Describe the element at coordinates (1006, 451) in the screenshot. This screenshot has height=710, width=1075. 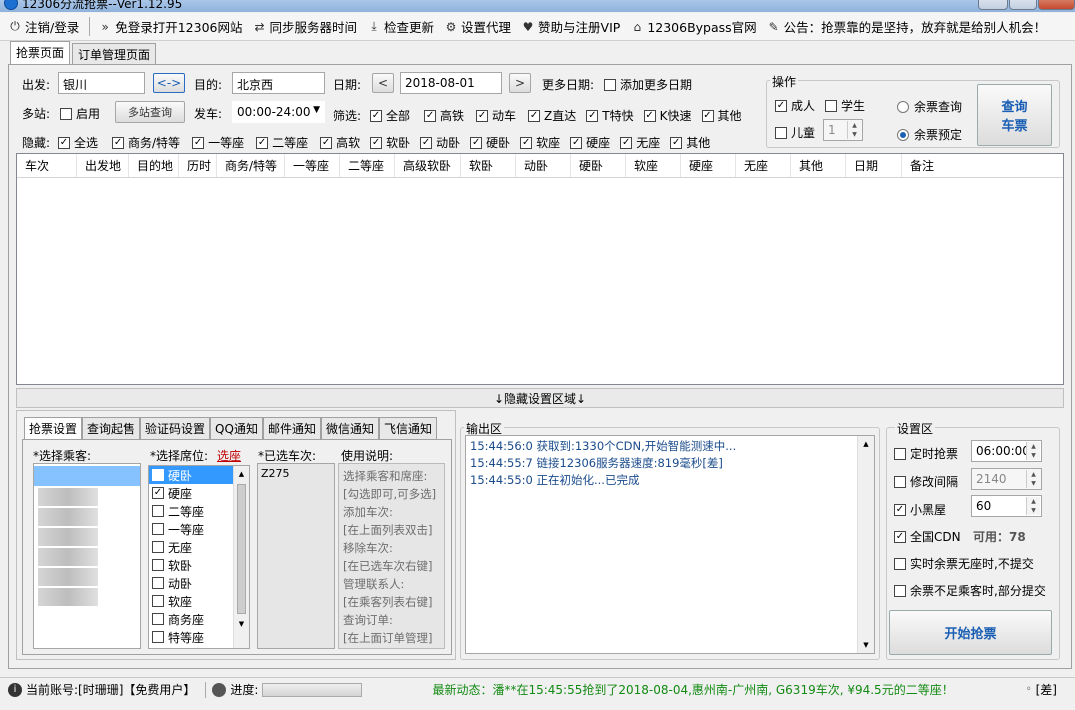
I see `timed-value-stepper: 06:00:00 ▲ ▼` at that location.